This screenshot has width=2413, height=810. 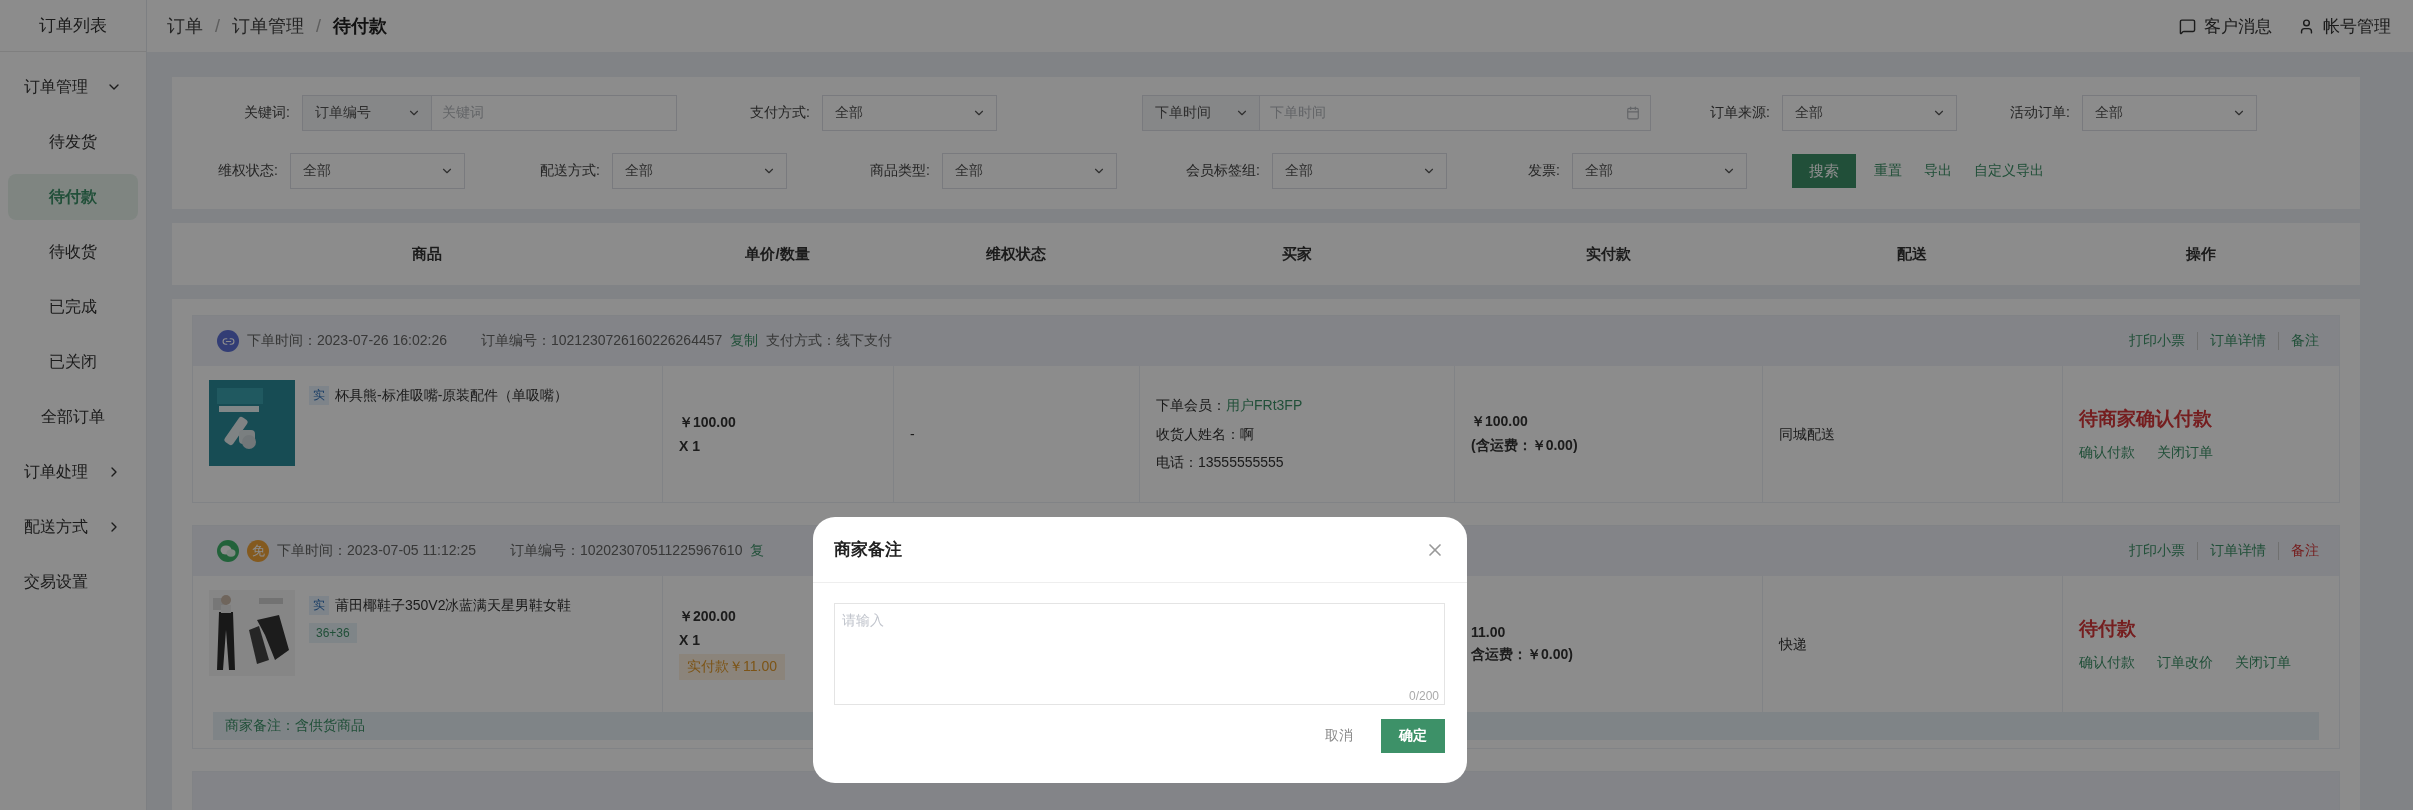 What do you see at coordinates (900, 171) in the screenshot?
I see `filter-label: 商品类型:` at bounding box center [900, 171].